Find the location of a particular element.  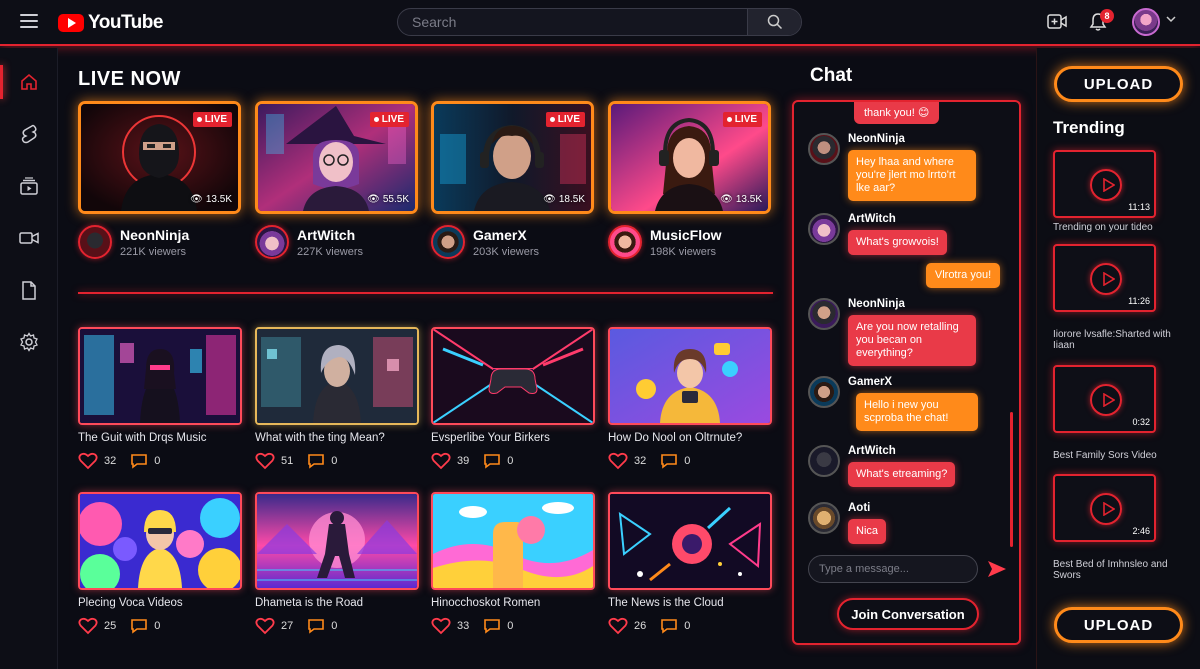

user-avatar is located at coordinates (1146, 22).